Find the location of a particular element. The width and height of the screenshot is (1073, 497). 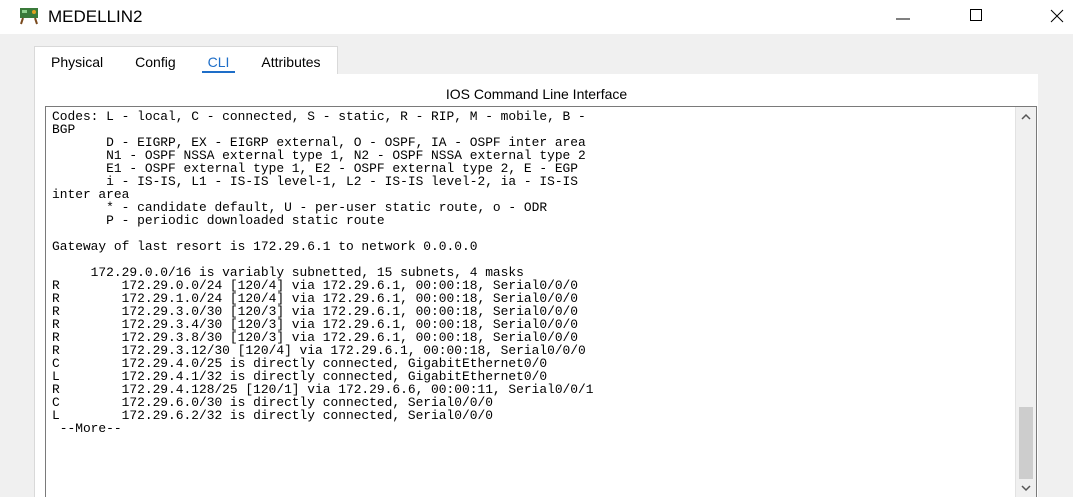

tab-cli: CLI is located at coordinates (219, 61).